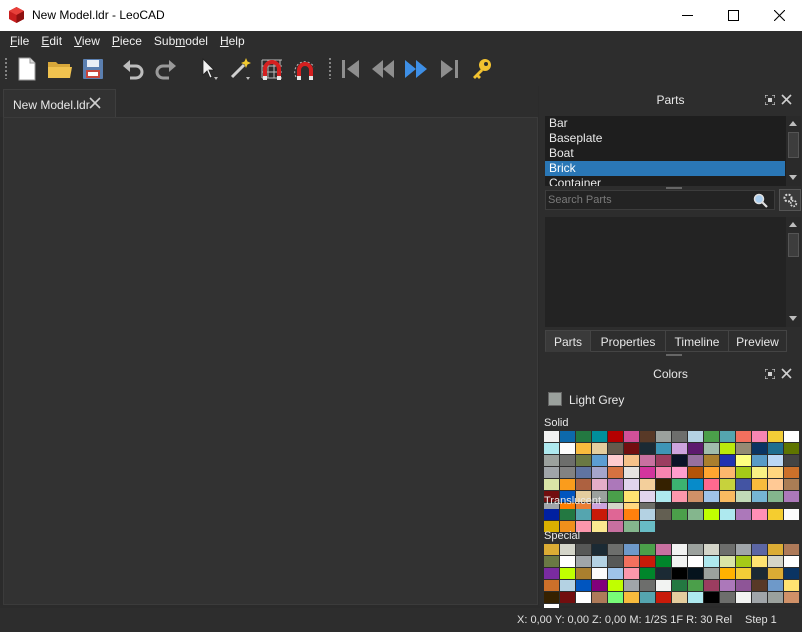  I want to click on last-step-button, so click(449, 69).